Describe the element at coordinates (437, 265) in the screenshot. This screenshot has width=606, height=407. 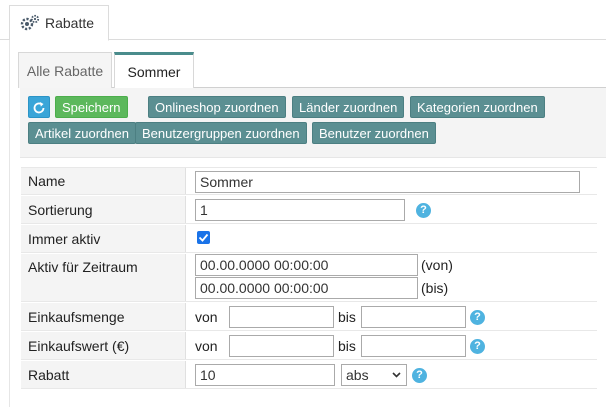
I see `zeitraum-von-suffix: (von)` at that location.